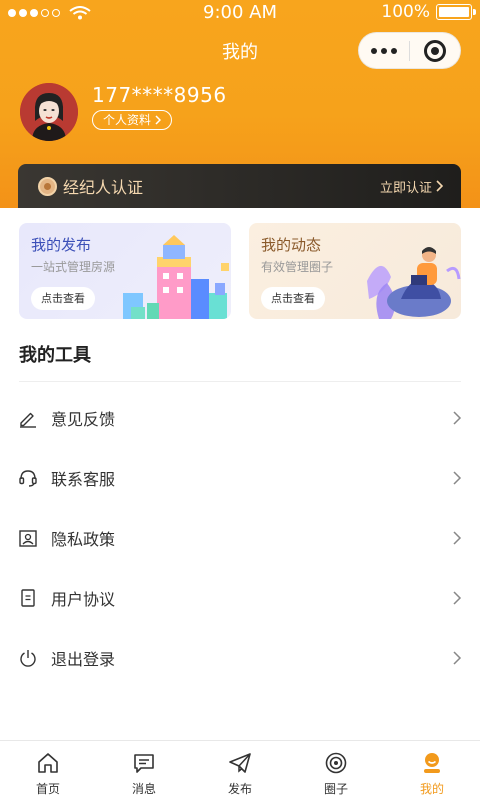 This screenshot has height=800, width=480. Describe the element at coordinates (335, 789) in the screenshot. I see `tab-label: 圈子` at that location.